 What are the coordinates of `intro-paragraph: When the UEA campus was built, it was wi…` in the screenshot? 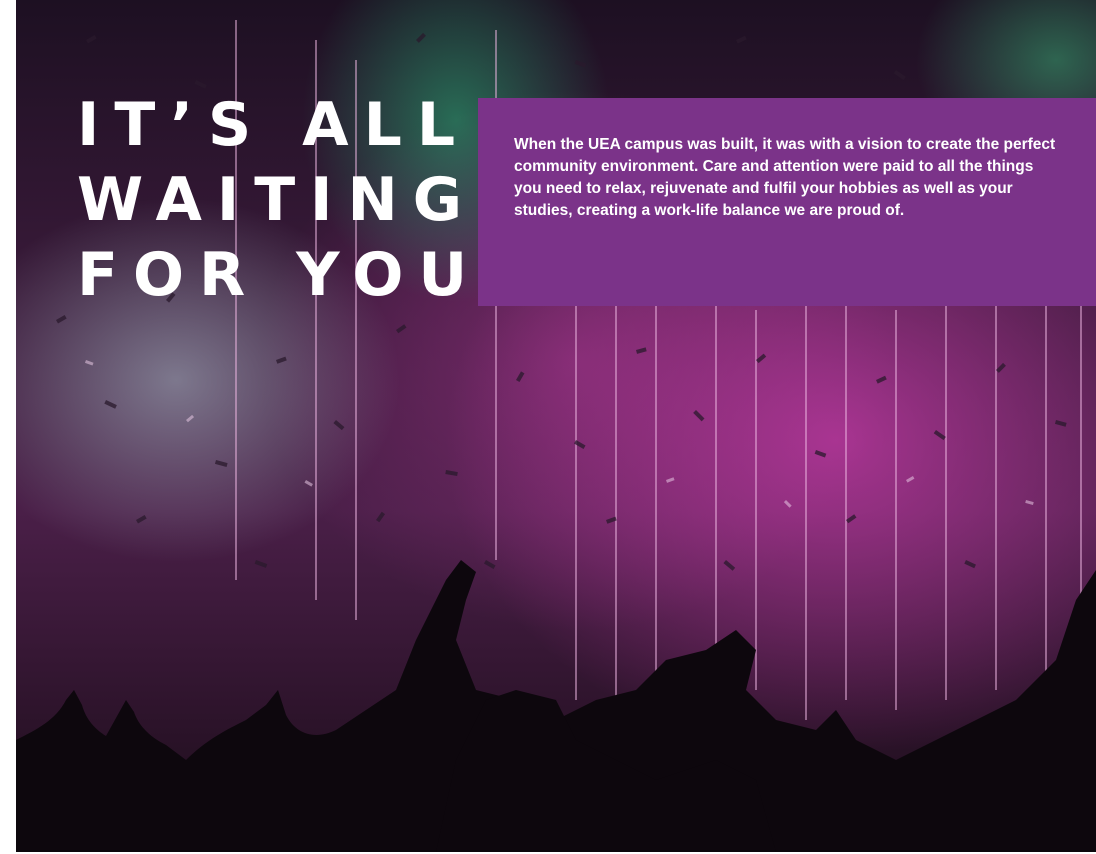 It's located at (785, 177).